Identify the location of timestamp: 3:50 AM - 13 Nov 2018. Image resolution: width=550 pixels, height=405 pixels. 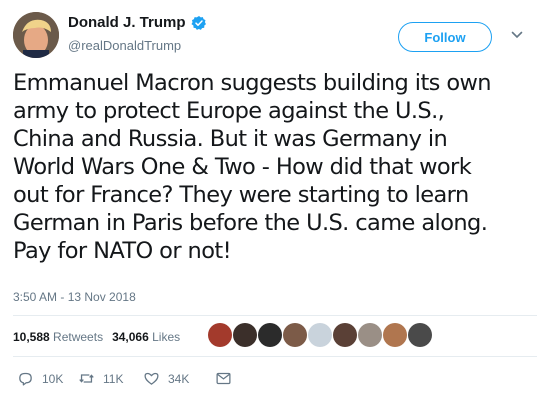
(74, 297).